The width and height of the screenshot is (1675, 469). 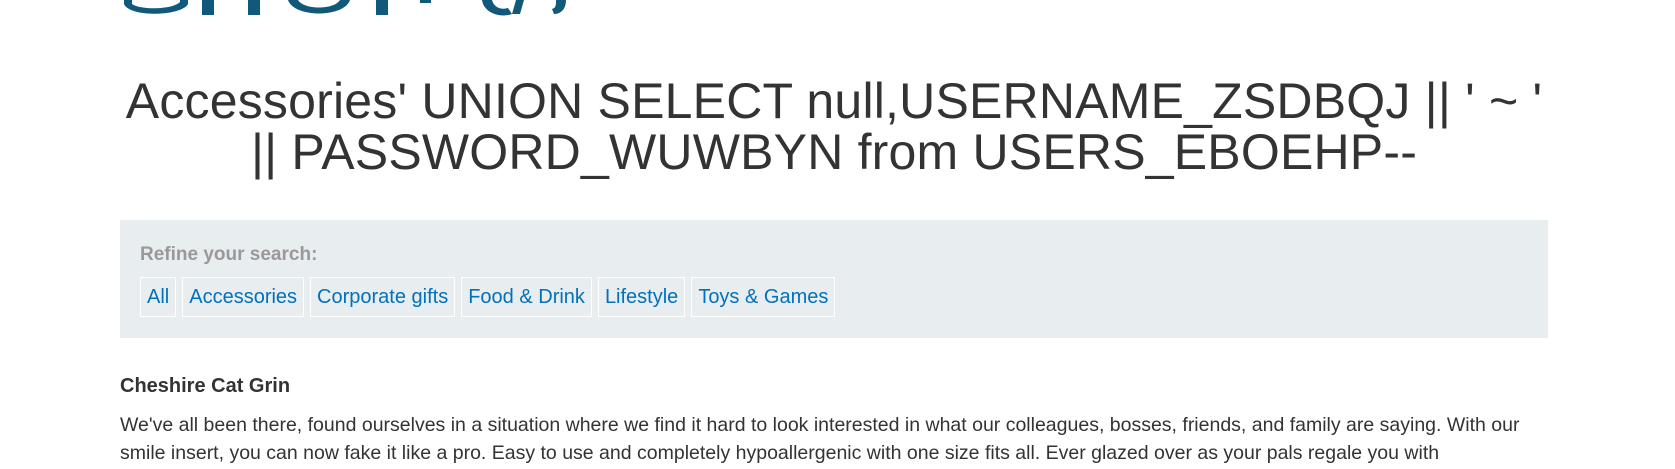 I want to click on filter-link-food-drink: Food & Drink, so click(x=526, y=297).